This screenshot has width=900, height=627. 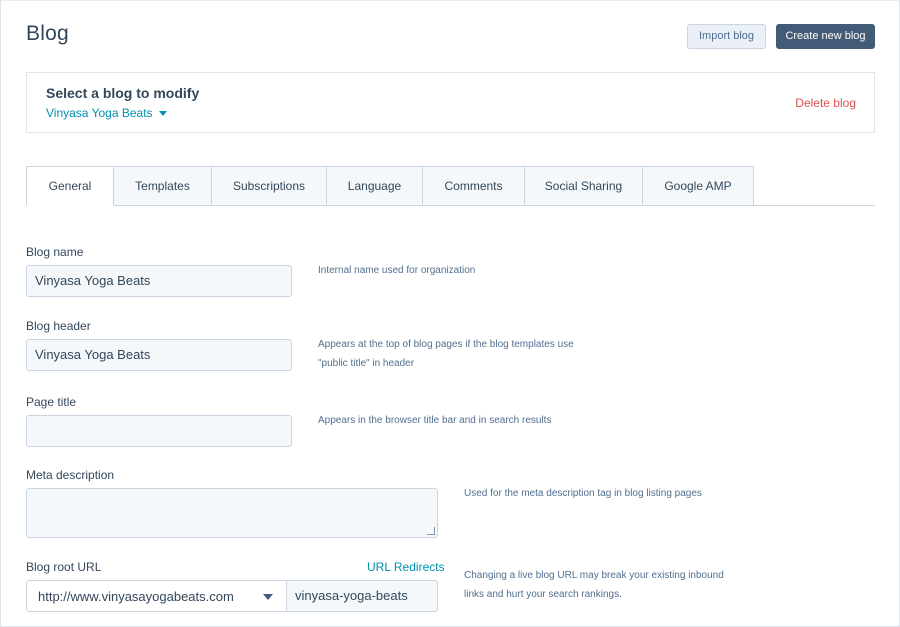 I want to click on blog-header-label: Blog header, so click(x=58, y=326).